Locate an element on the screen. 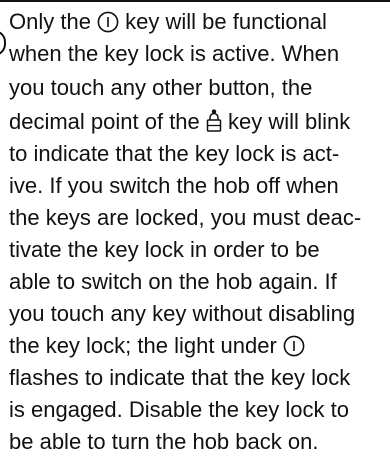 The width and height of the screenshot is (390, 458). text-line: flashes to indicate that the key lock is located at coordinates (180, 377).